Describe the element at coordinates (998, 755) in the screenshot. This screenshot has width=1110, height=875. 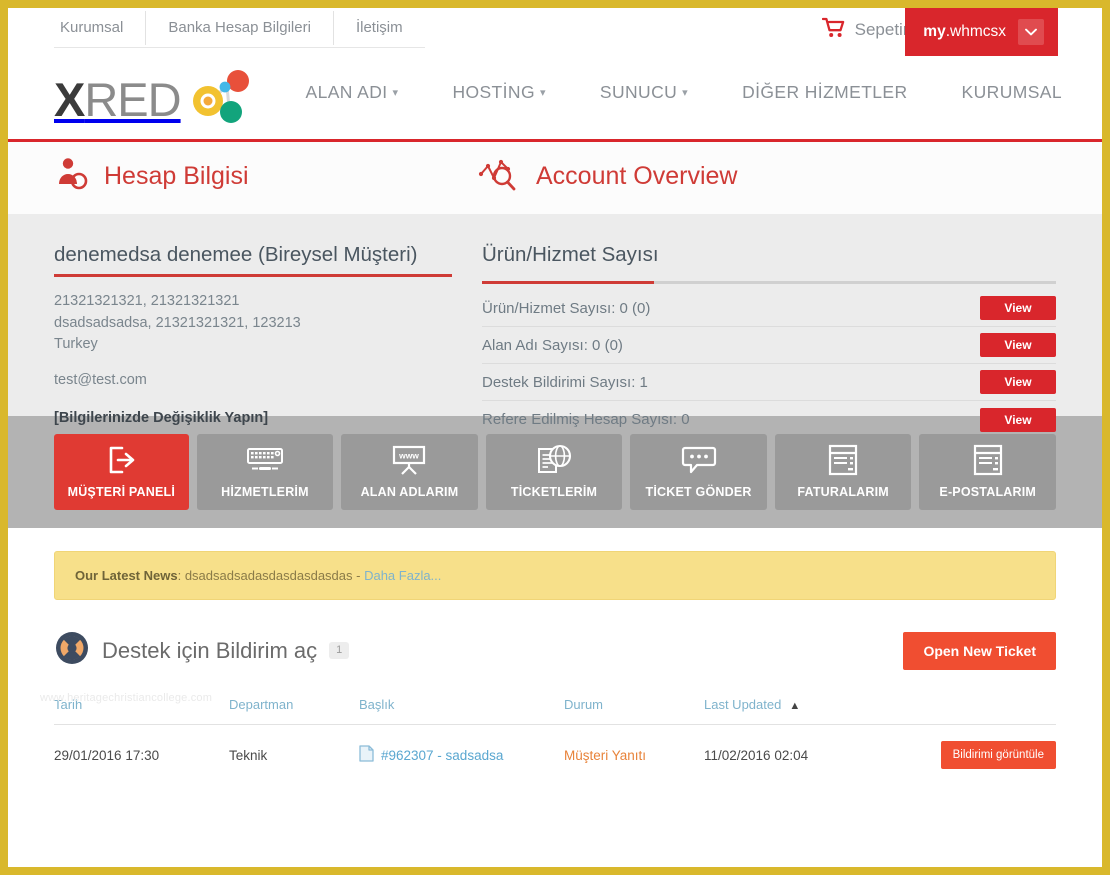
I see `view-ticket-button: Bildirimi görüntüle` at that location.